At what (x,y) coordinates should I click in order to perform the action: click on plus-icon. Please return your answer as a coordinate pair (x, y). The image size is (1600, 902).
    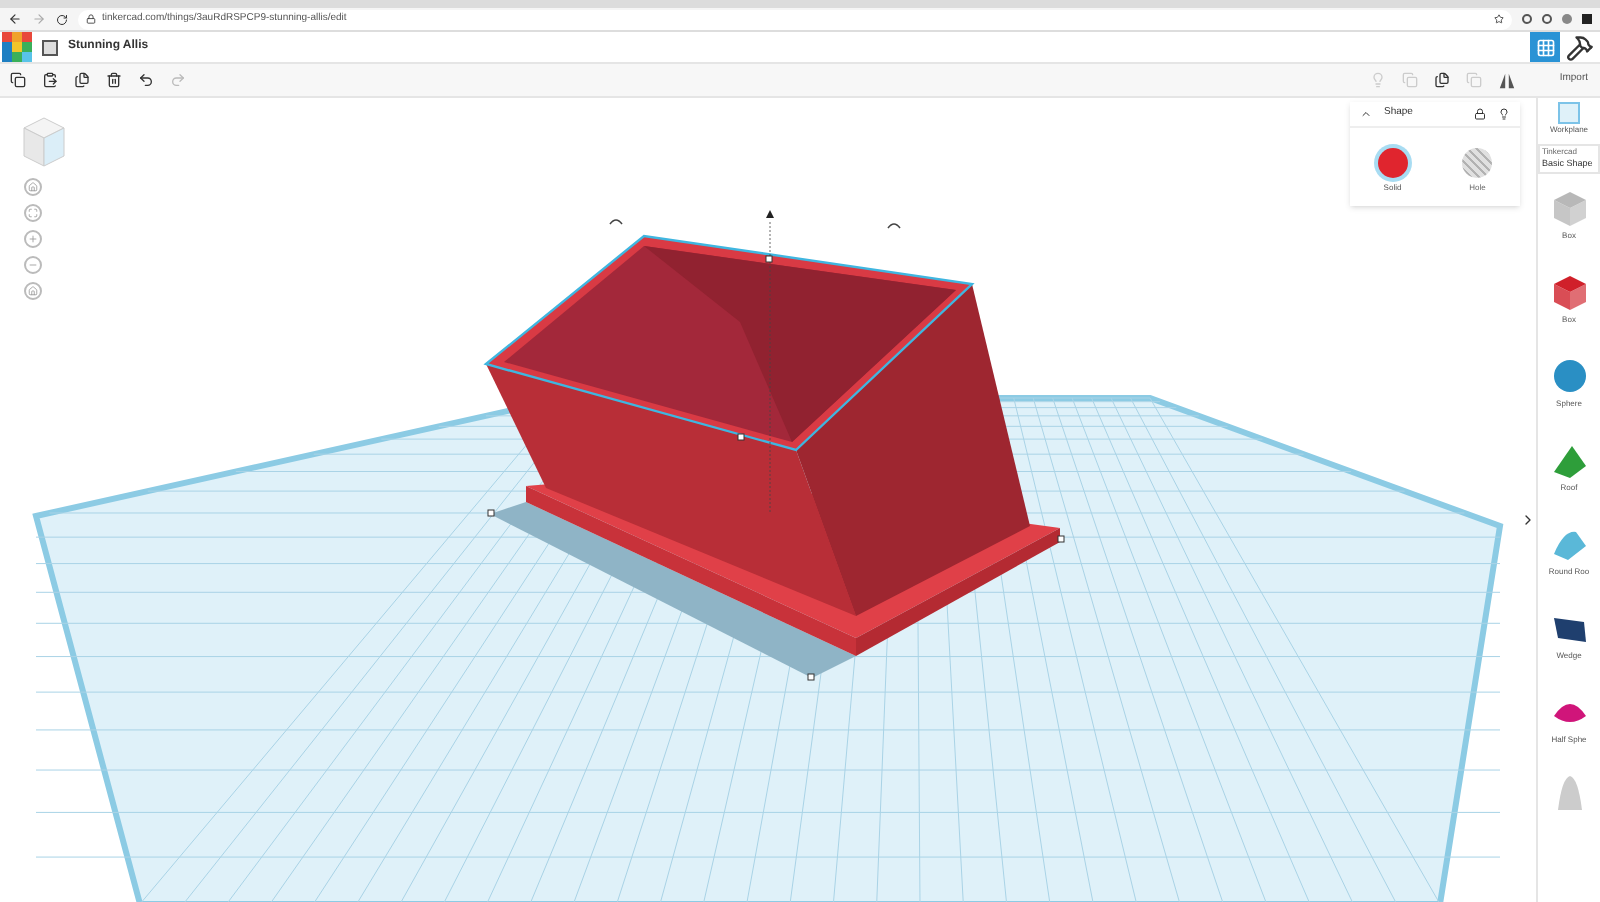
    Looking at the image, I should click on (32, 239).